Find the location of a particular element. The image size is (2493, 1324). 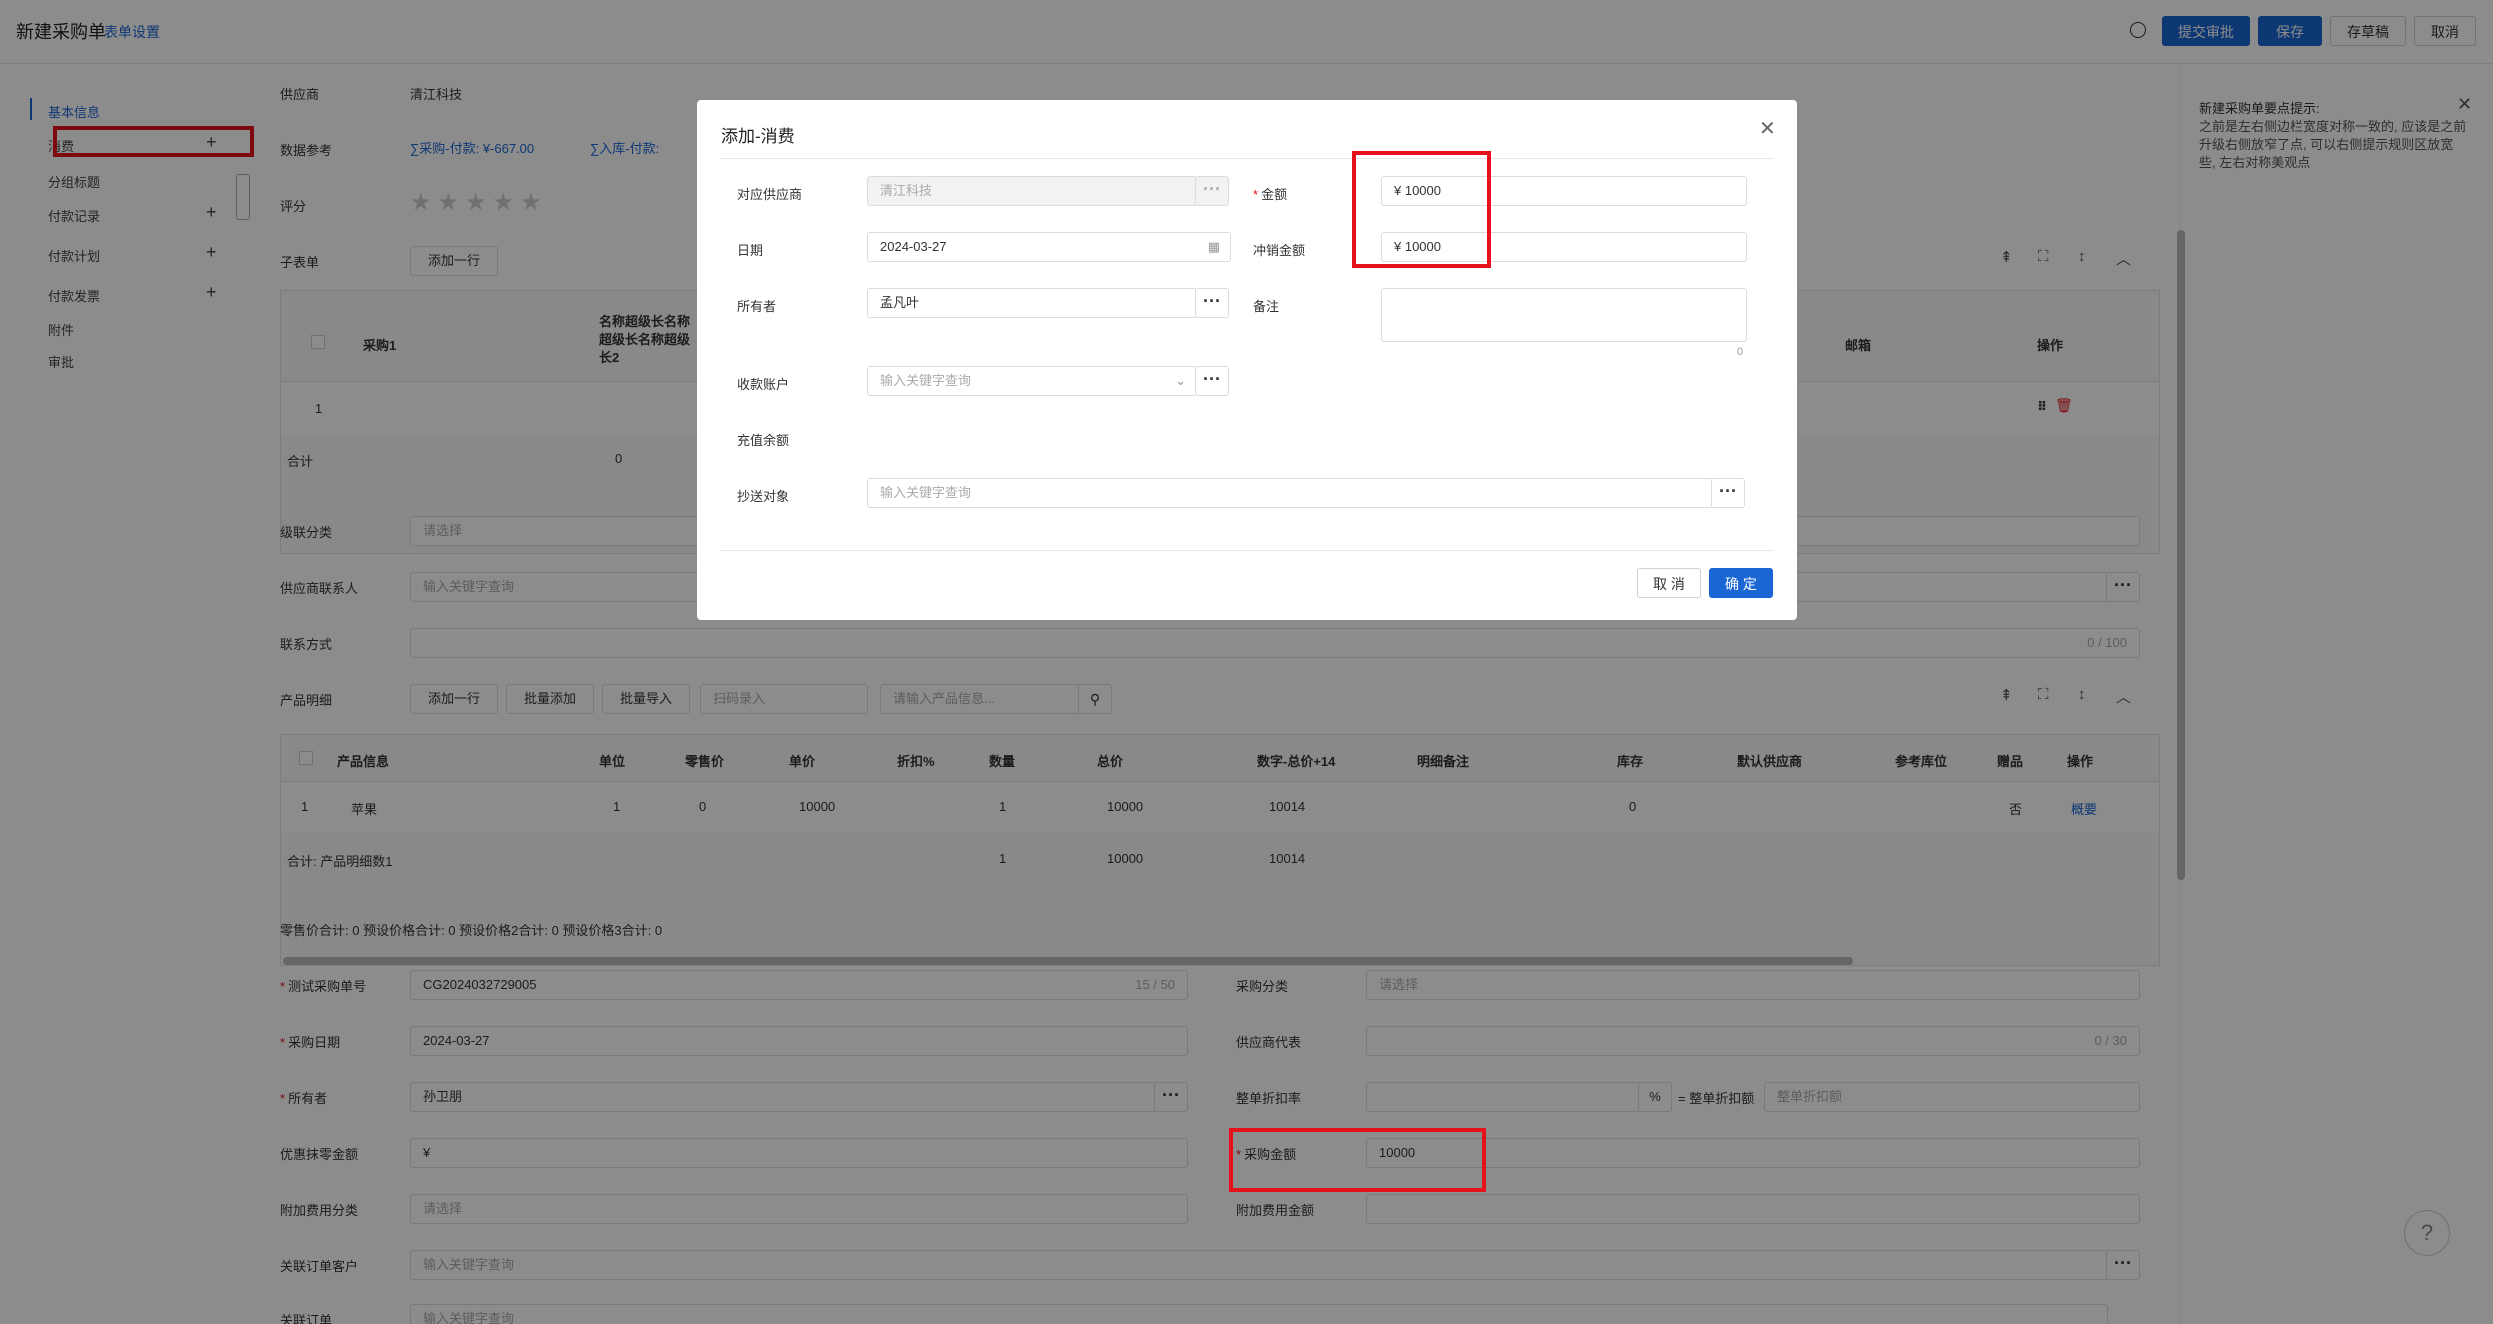

modal-remark-label: 备注 is located at coordinates (1266, 306).